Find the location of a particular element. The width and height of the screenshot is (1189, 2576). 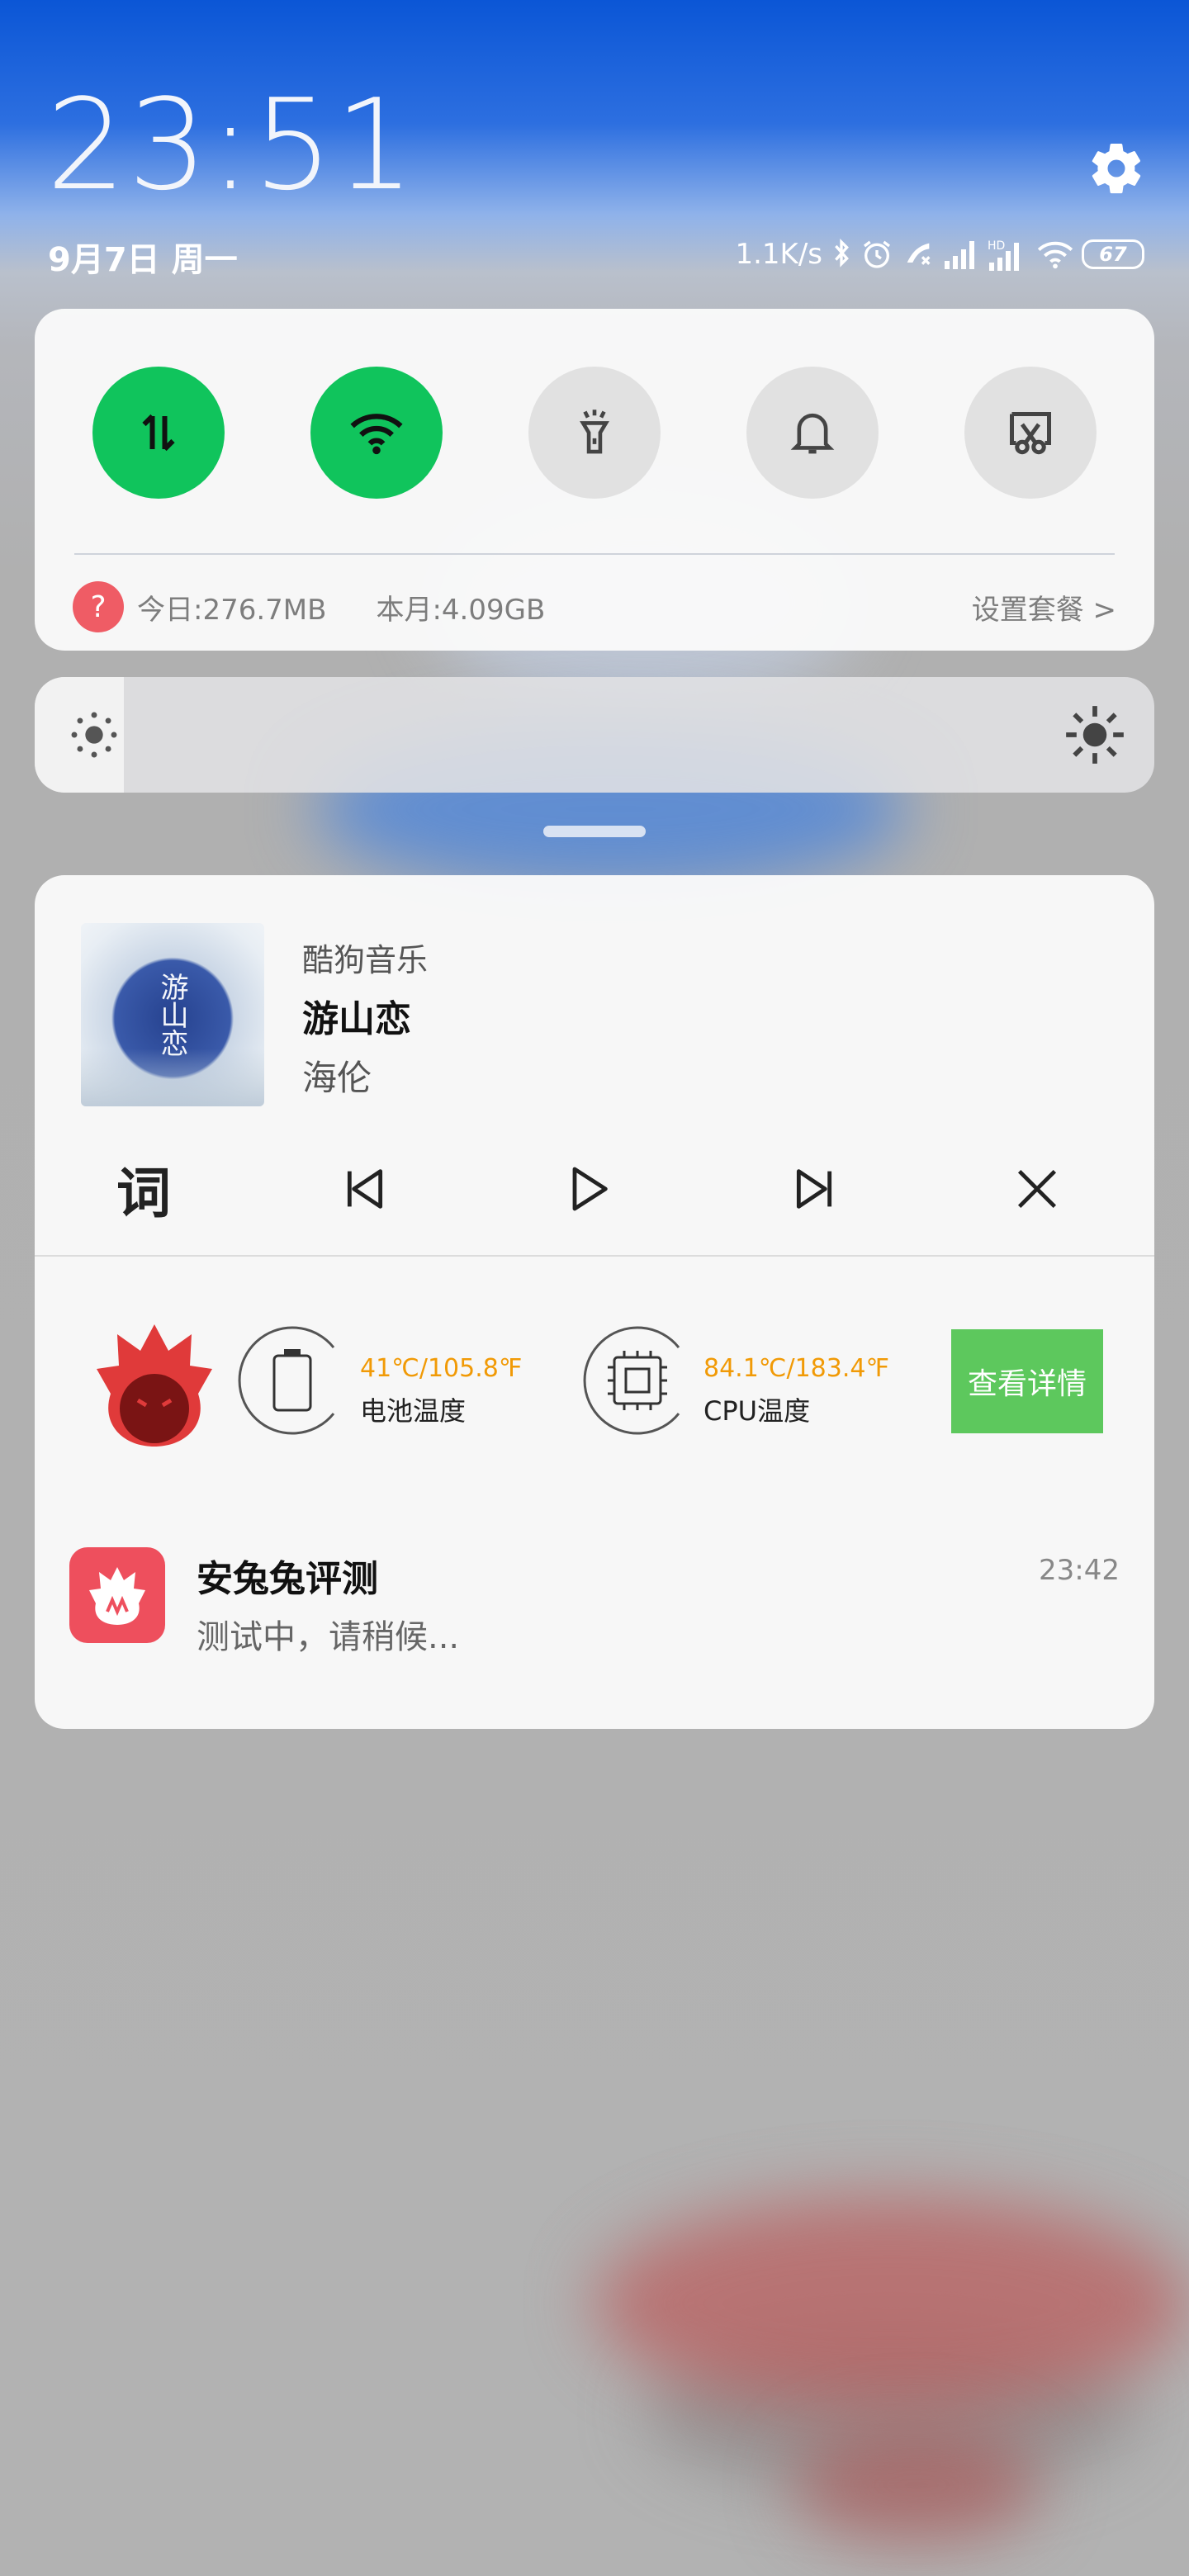

data-usage-icon: ? is located at coordinates (98, 606).